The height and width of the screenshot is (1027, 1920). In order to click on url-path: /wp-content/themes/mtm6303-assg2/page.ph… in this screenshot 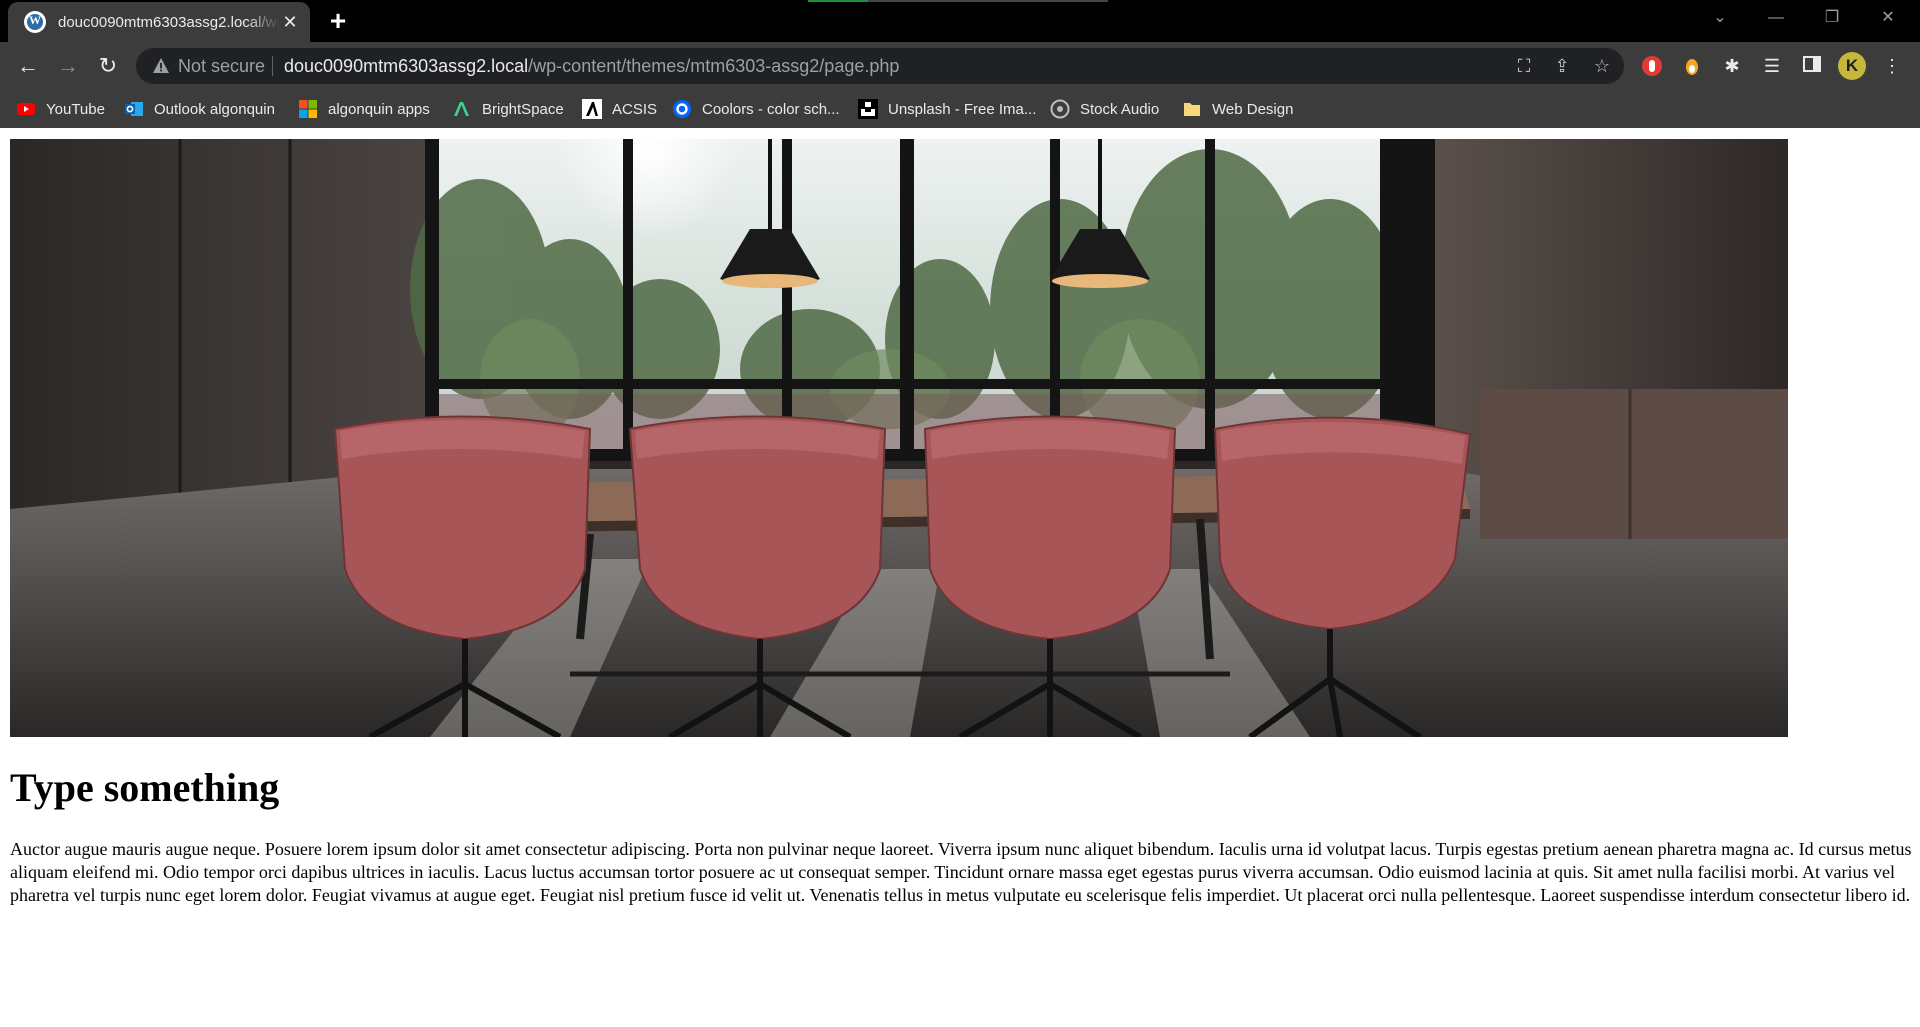, I will do `click(714, 66)`.